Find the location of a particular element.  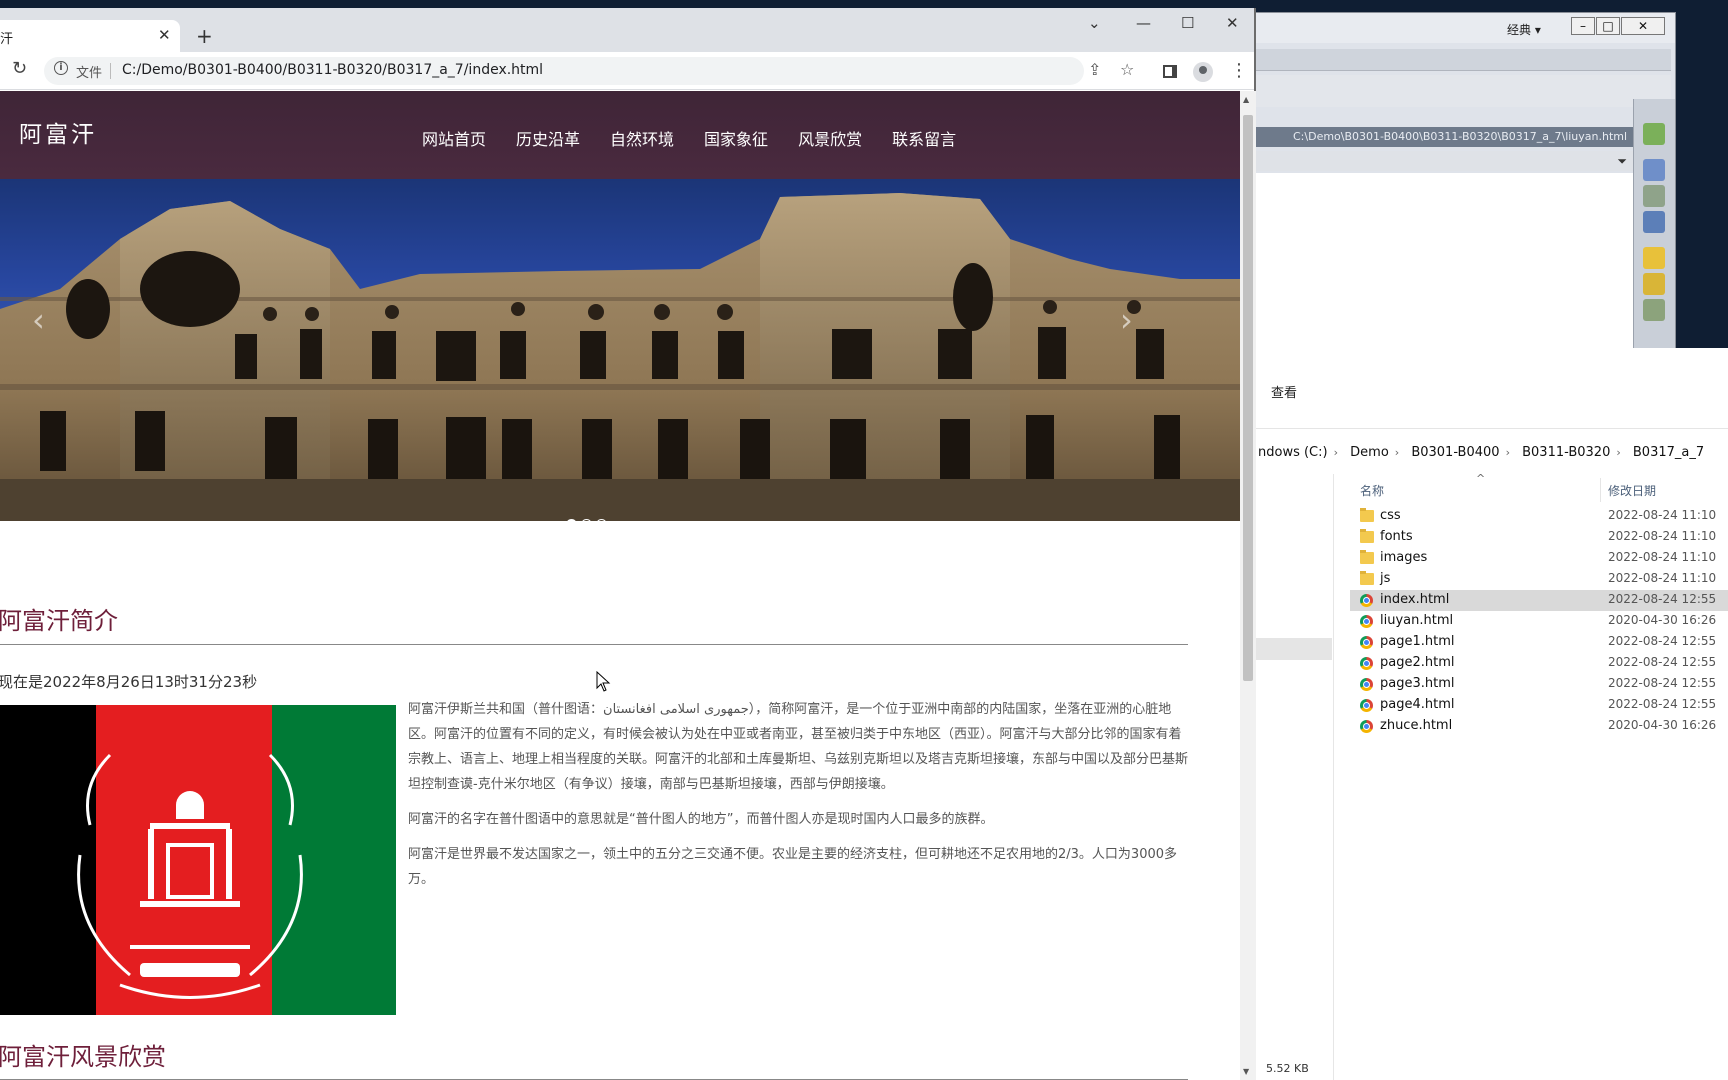

file-row: page3.html 2022-08-24 12:55 is located at coordinates (1539, 684).